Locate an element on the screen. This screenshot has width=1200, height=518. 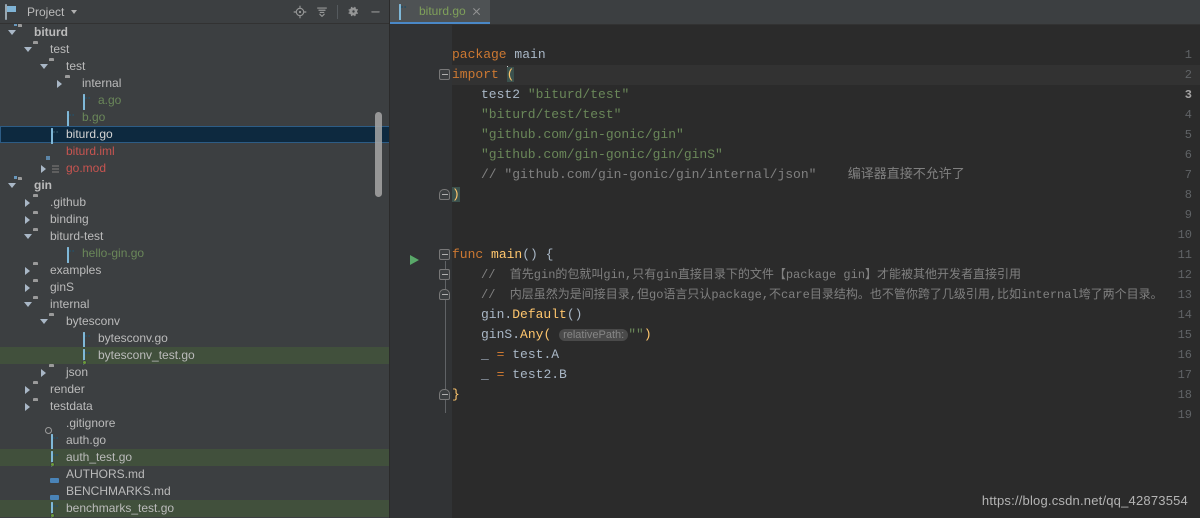
inlay-hint-relative-path: relativePath: is located at coordinates (594, 335).